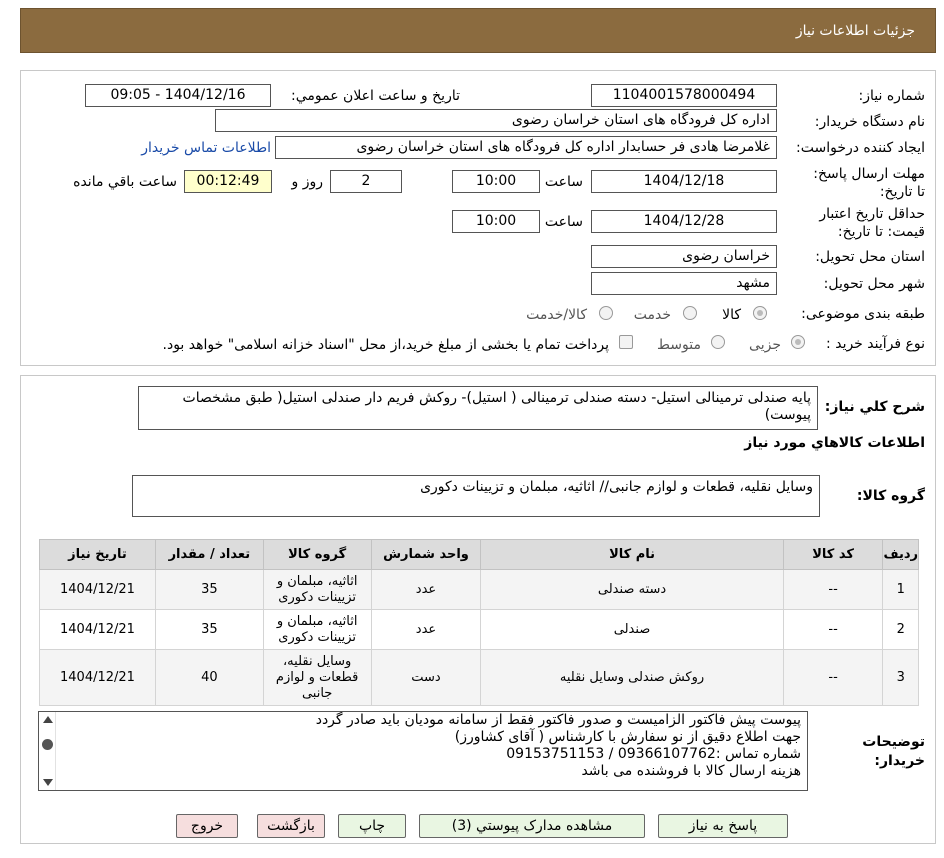  I want to click on days-label: روز و, so click(307, 182).